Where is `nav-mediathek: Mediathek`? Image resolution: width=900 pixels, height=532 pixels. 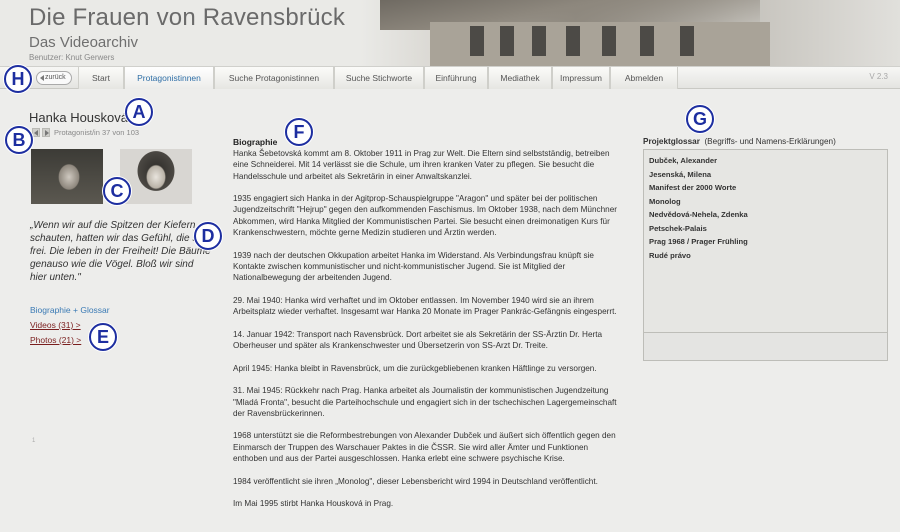
nav-mediathek: Mediathek is located at coordinates (520, 78).